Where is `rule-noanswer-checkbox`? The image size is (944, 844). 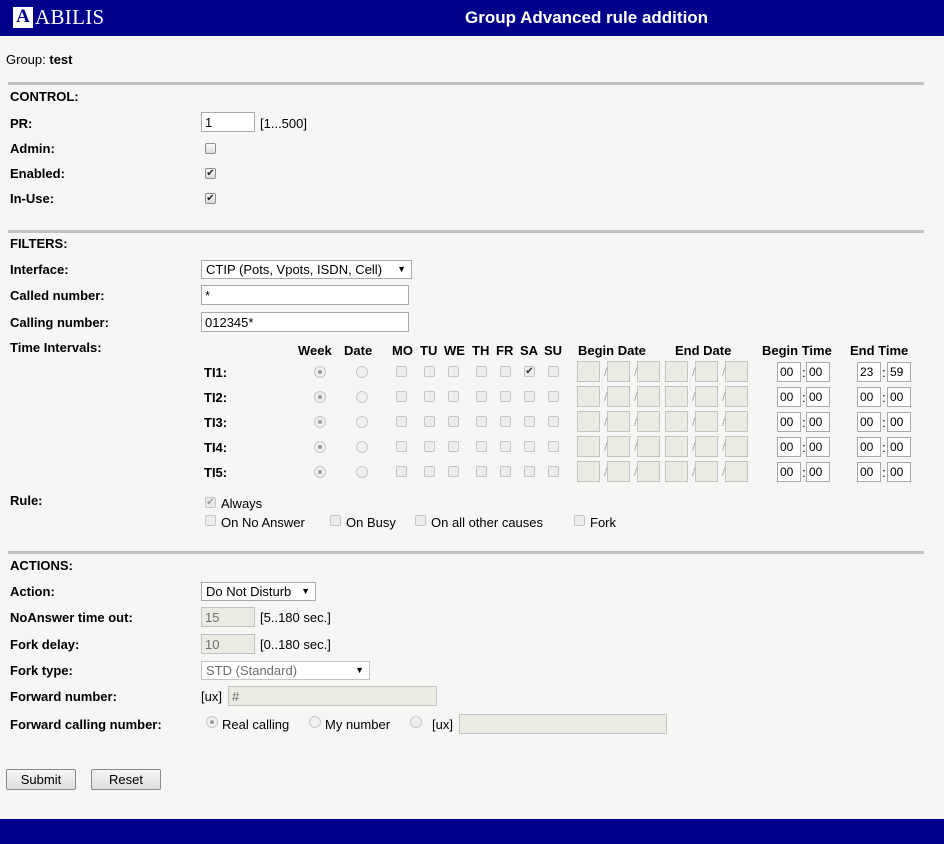 rule-noanswer-checkbox is located at coordinates (210, 520).